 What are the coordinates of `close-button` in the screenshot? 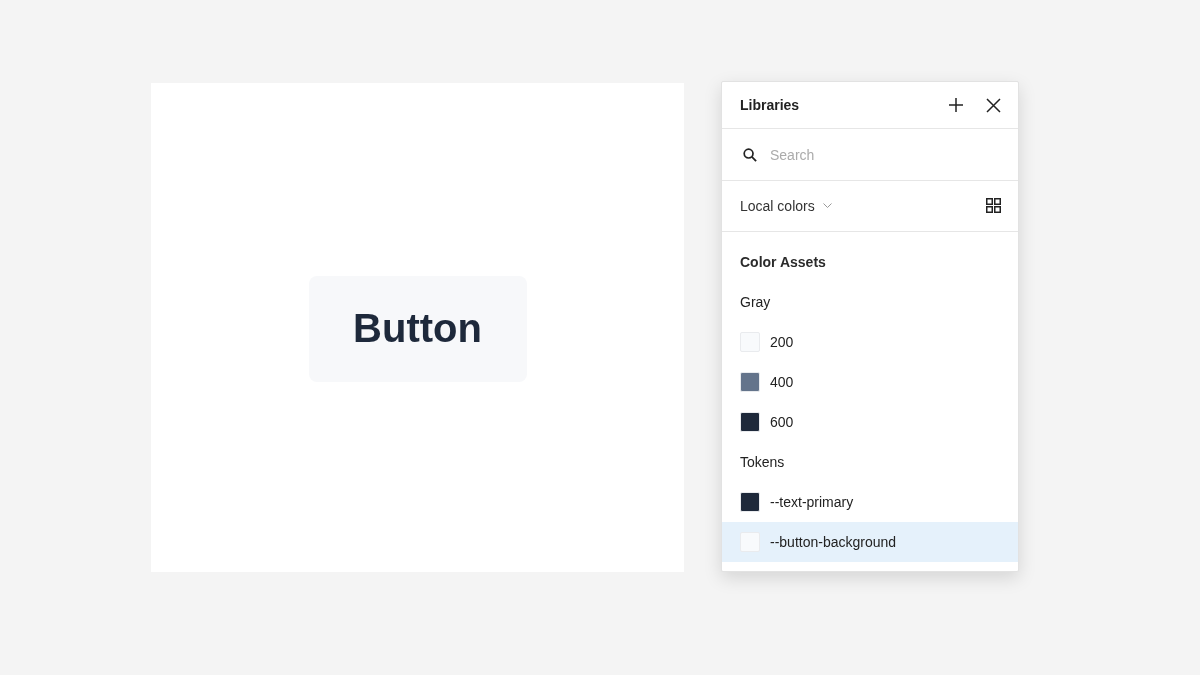 It's located at (993, 105).